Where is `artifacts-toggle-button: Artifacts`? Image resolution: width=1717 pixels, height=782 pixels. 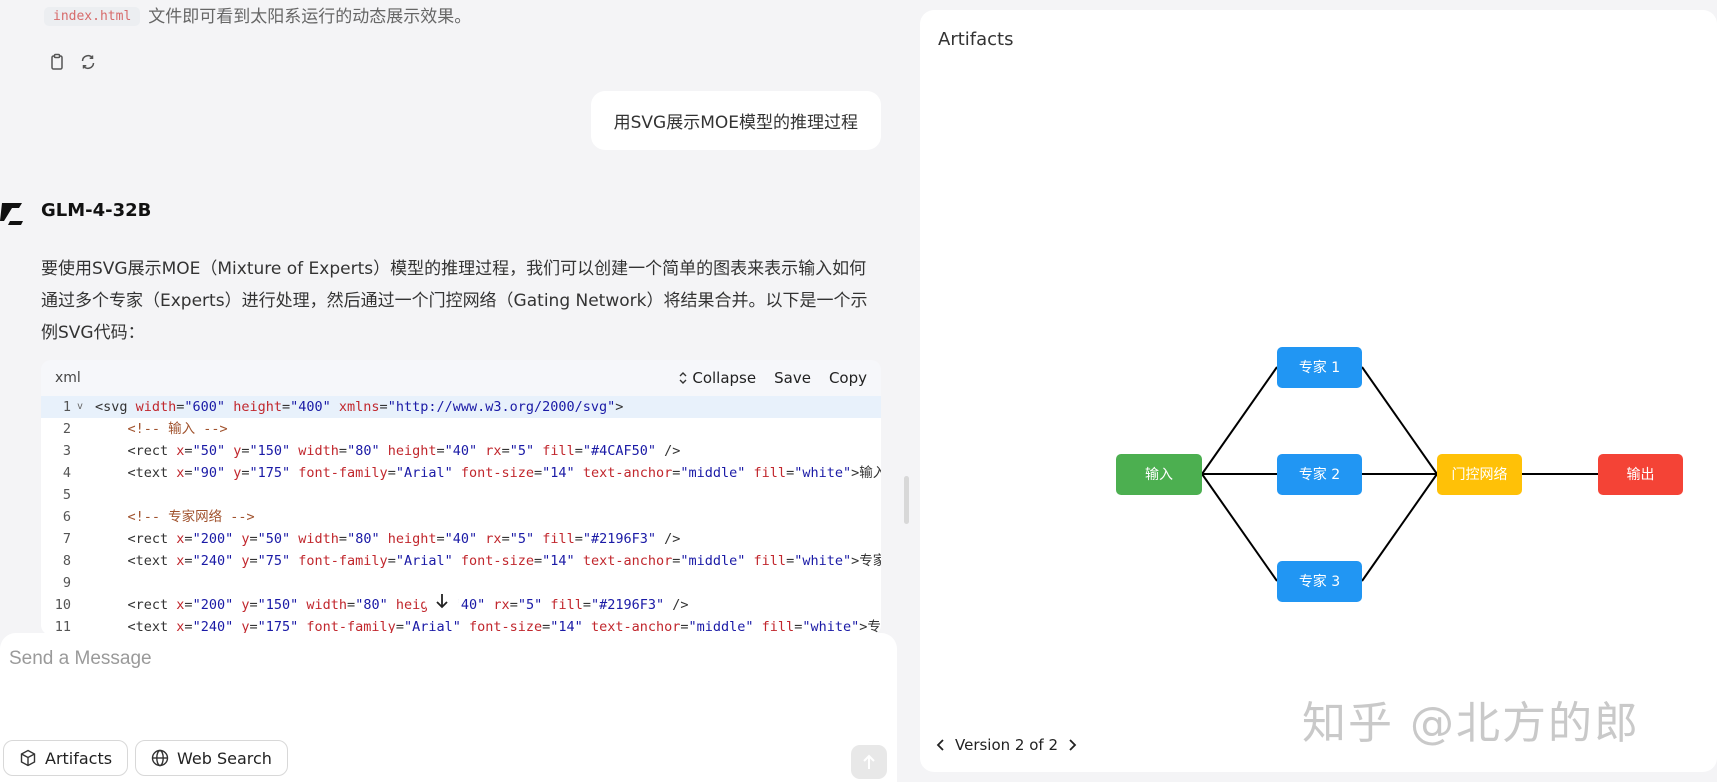 artifacts-toggle-button: Artifacts is located at coordinates (66, 758).